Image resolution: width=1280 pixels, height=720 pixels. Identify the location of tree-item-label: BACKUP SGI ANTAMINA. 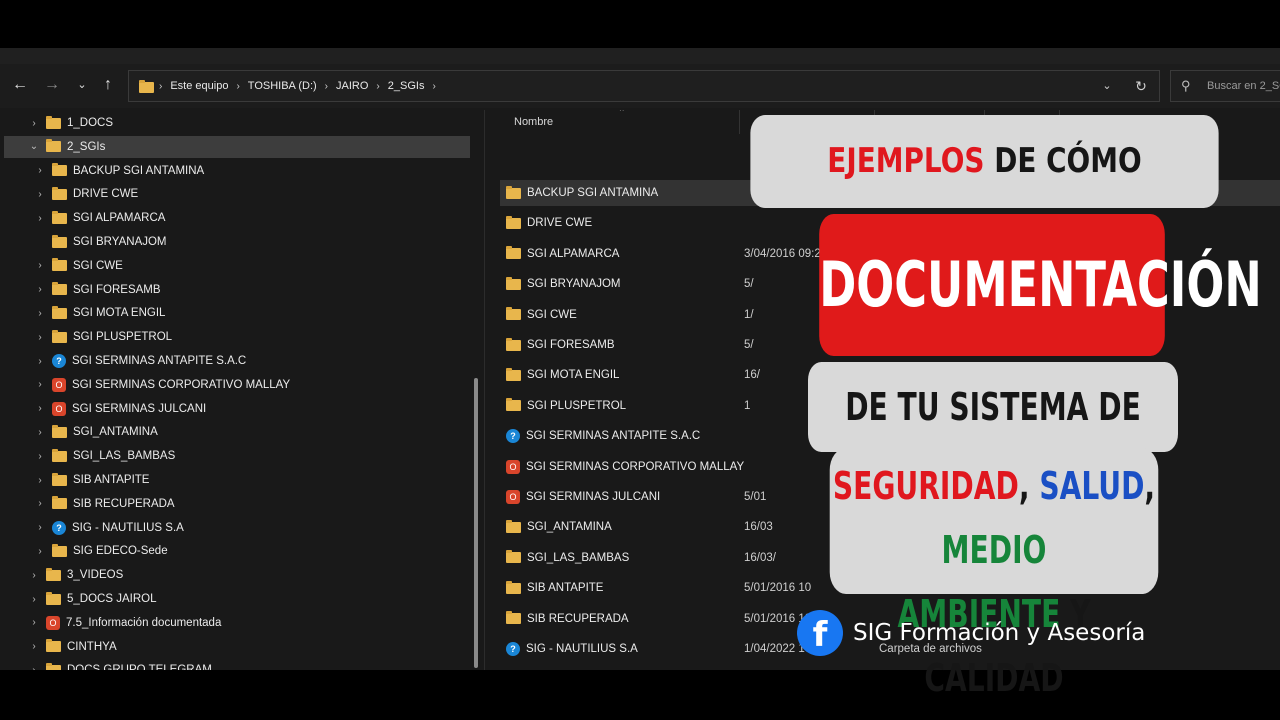
(139, 170).